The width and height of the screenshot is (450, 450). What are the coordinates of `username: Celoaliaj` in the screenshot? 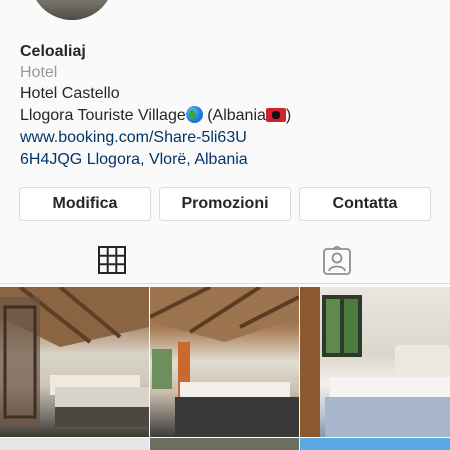 It's located at (53, 51).